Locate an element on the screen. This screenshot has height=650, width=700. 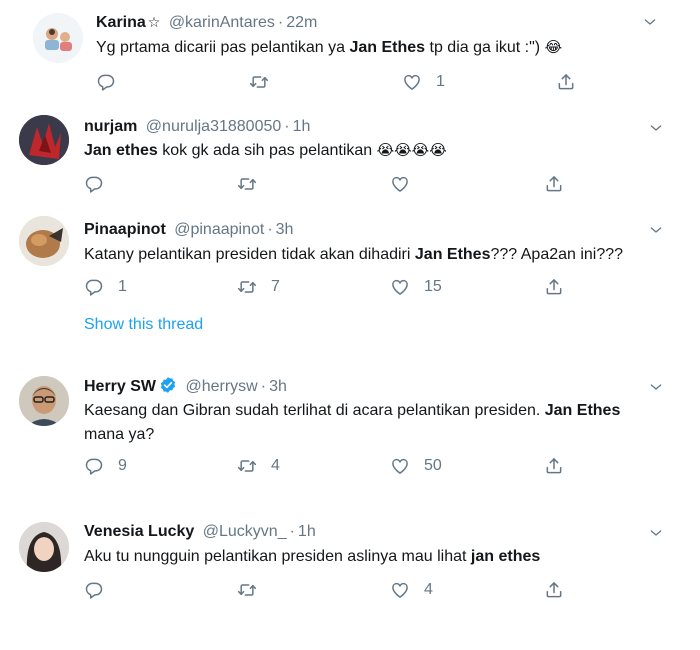
display-name: Pinaapinot is located at coordinates (125, 229).